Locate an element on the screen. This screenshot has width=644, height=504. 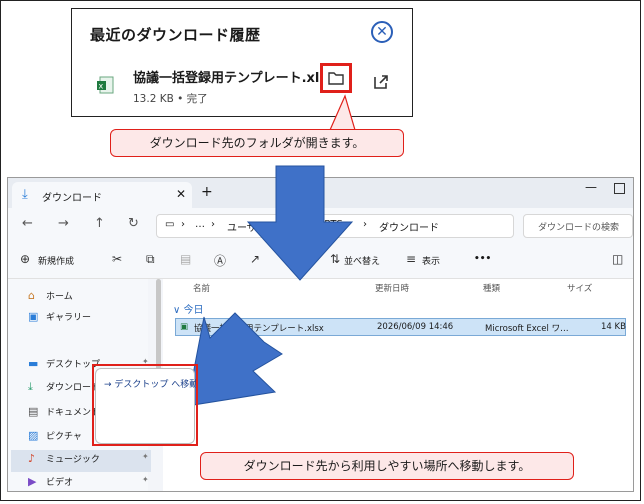
callout-move: ダウンロード先から利用しやすい場所へ移動します。 is located at coordinates (387, 466).